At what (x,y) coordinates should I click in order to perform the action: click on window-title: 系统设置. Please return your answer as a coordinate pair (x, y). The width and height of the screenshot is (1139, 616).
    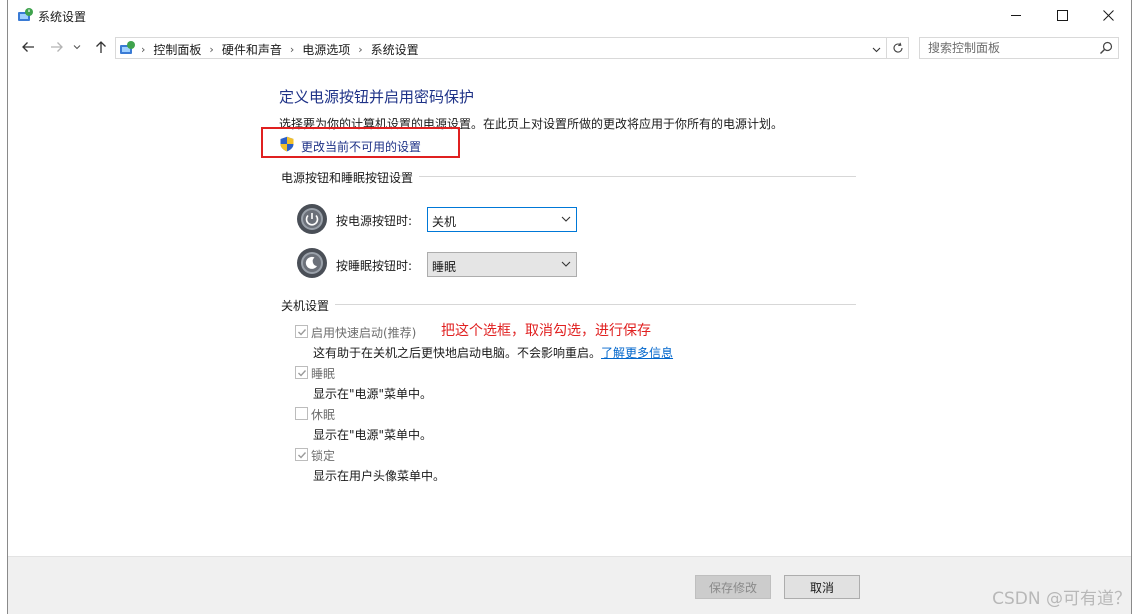
    Looking at the image, I should click on (62, 17).